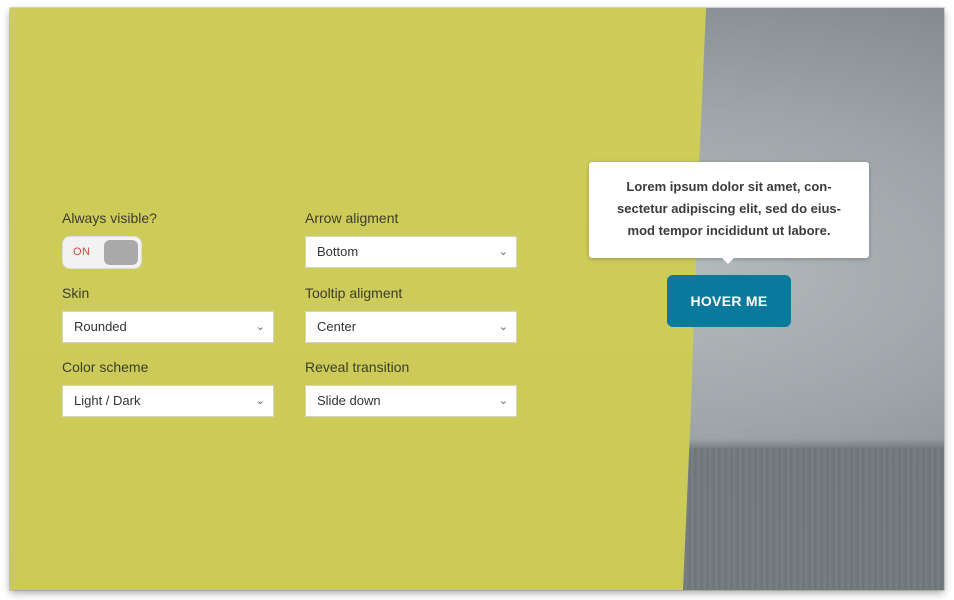  Describe the element at coordinates (82, 252) in the screenshot. I see `toggle-state-label: ON` at that location.